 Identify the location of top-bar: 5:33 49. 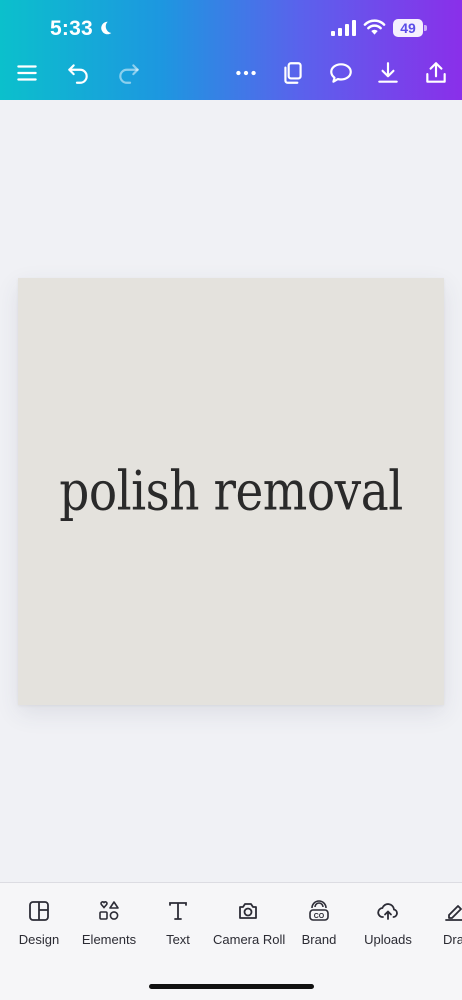
(231, 50).